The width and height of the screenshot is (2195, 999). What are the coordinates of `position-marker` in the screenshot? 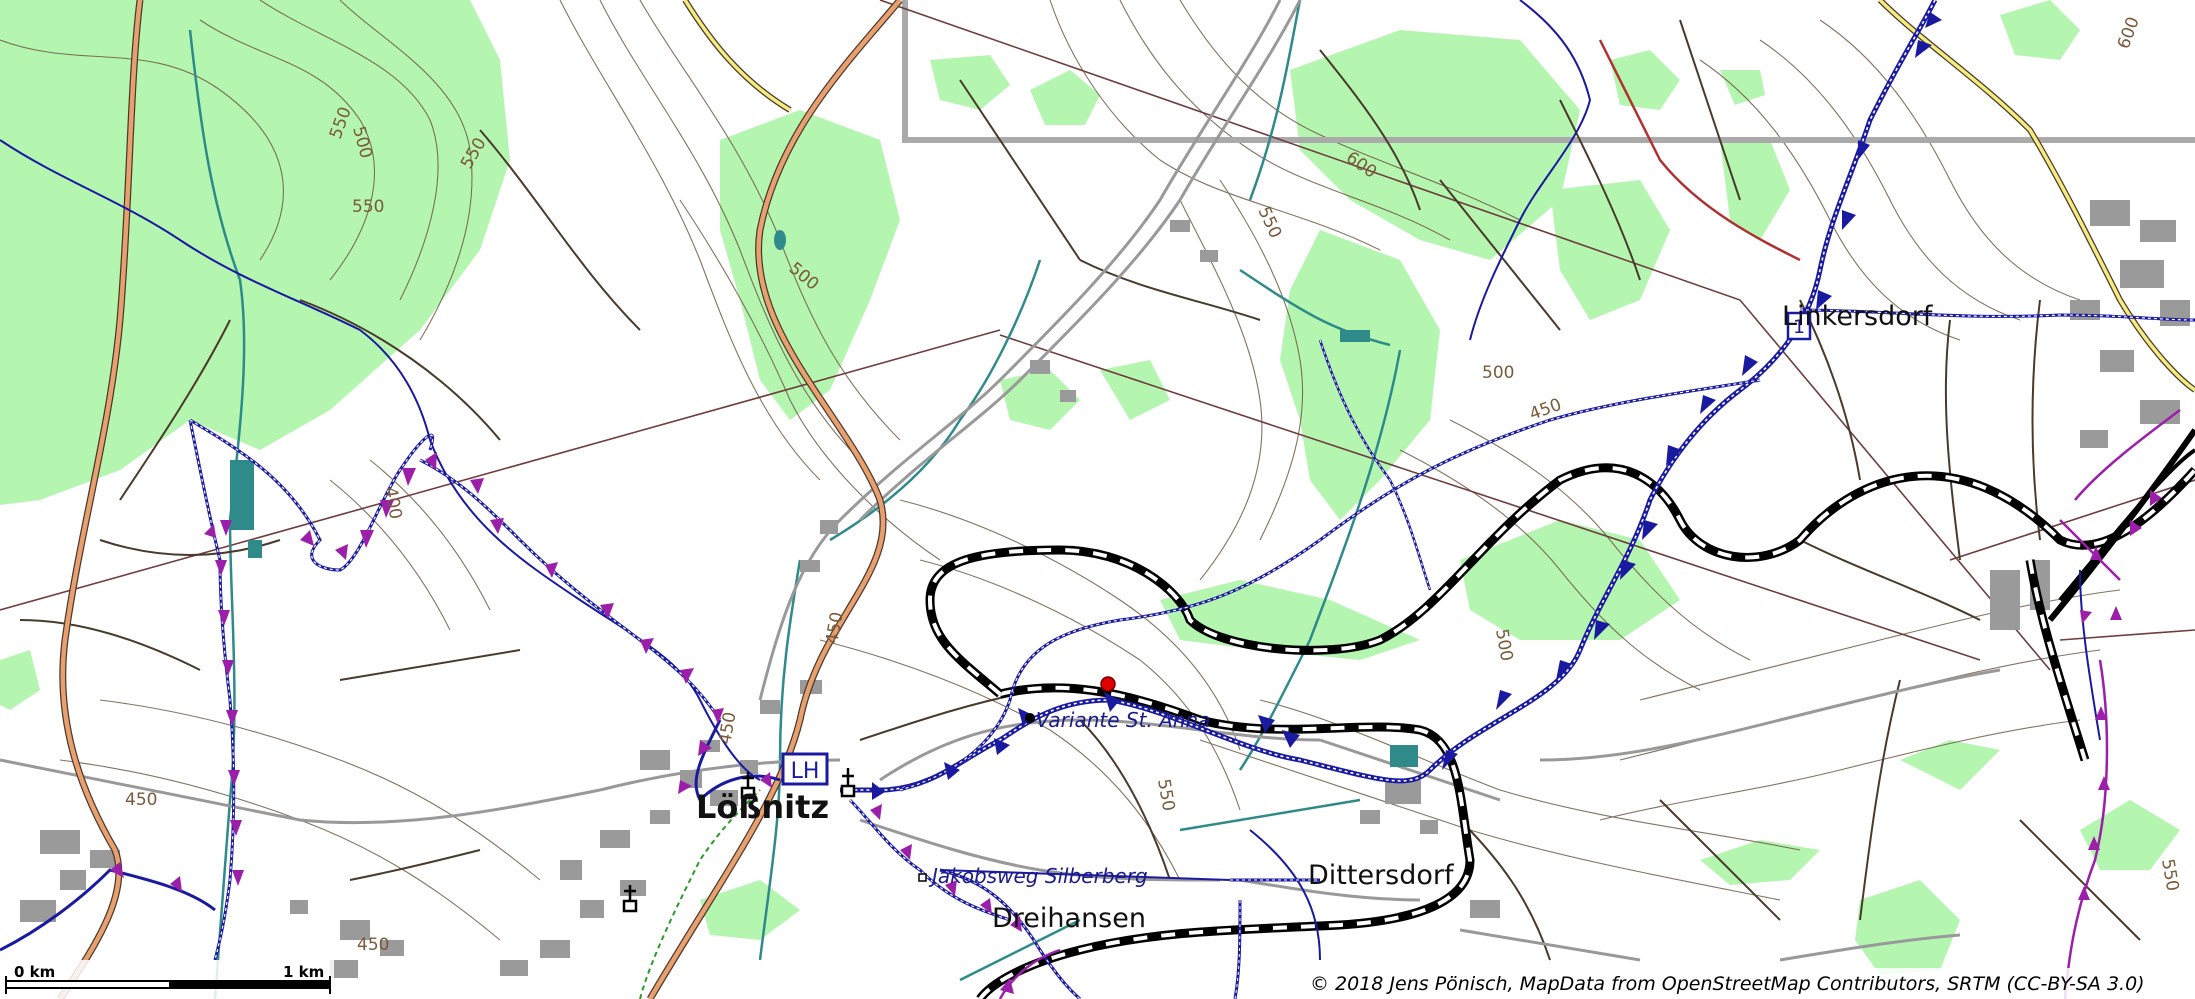 It's located at (1108, 684).